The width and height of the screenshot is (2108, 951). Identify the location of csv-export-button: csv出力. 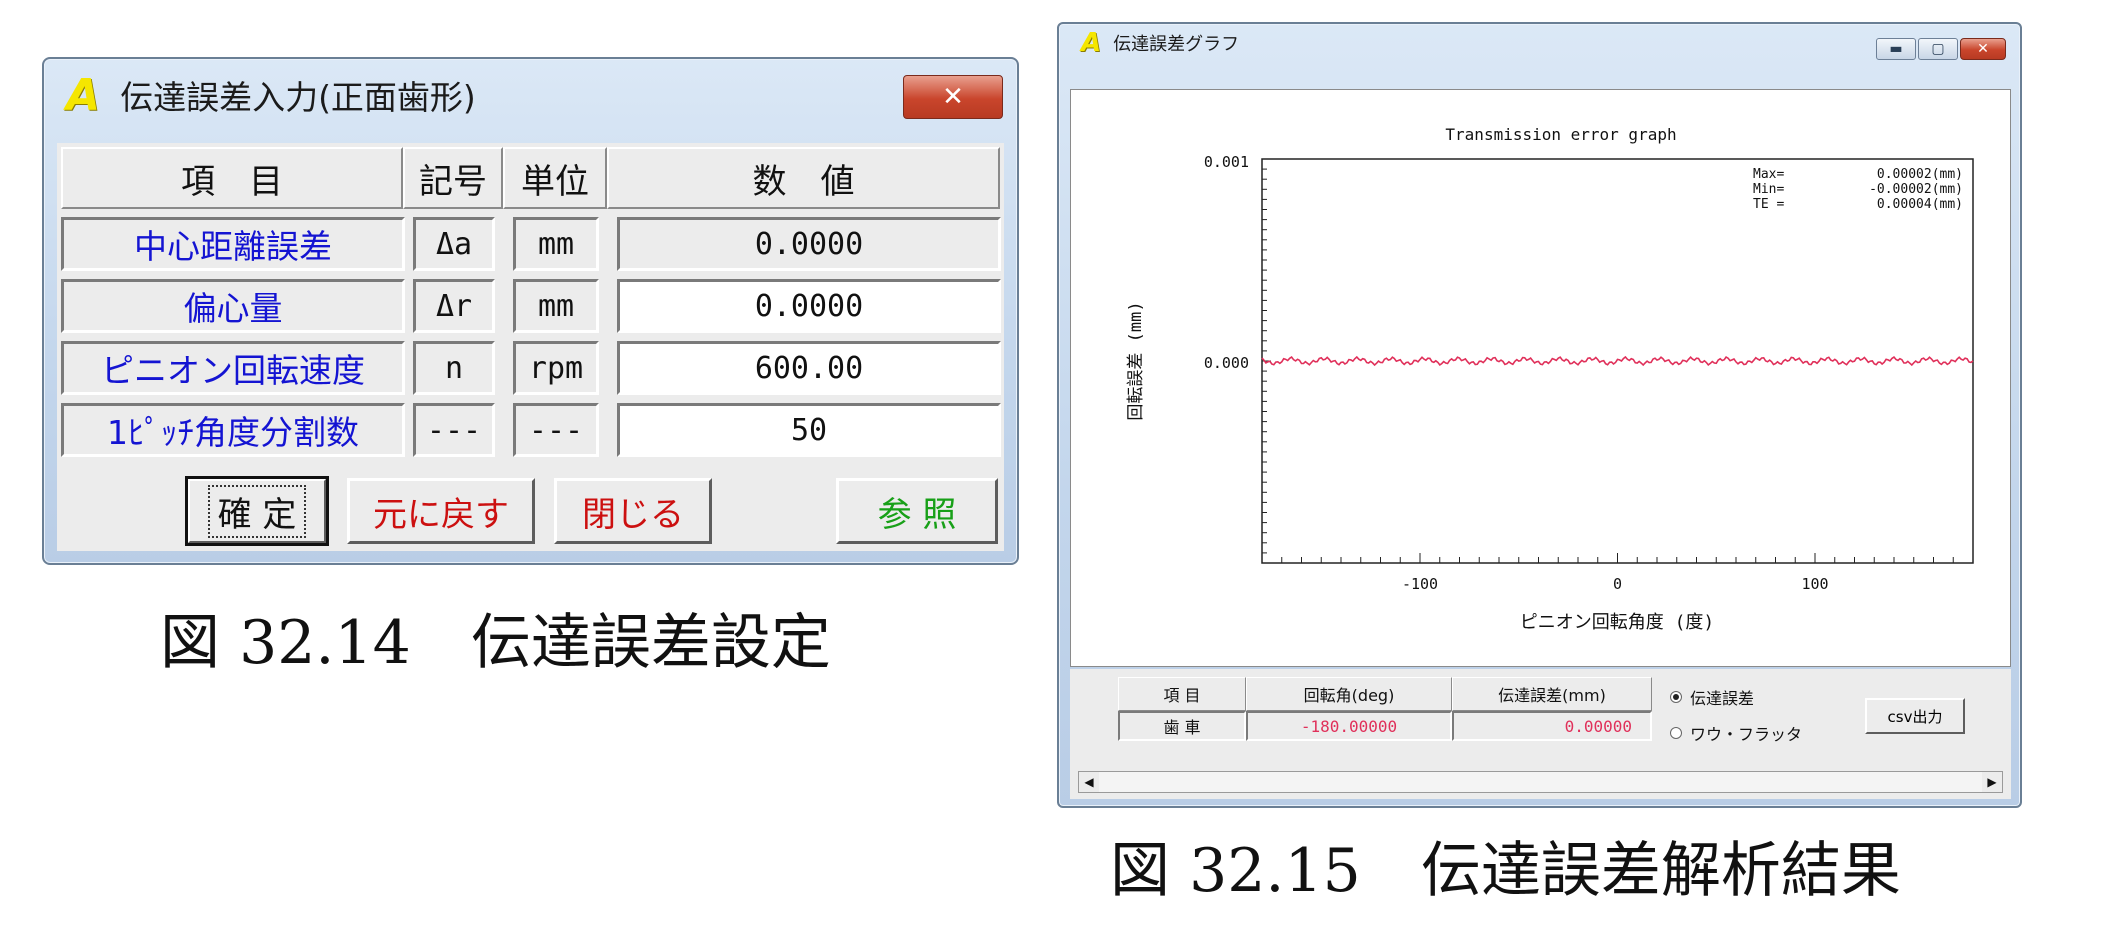
(1915, 716).